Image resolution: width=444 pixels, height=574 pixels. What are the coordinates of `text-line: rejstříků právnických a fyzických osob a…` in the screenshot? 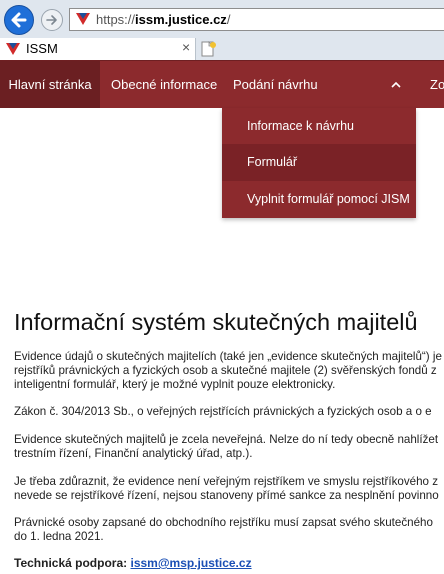 It's located at (225, 370).